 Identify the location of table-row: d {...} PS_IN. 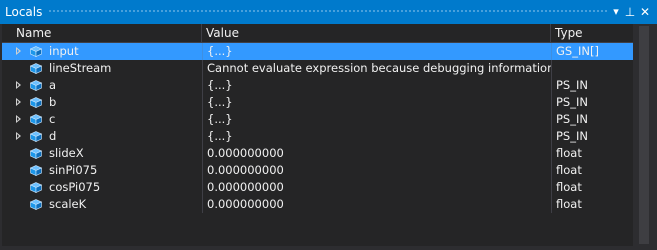
(317, 136).